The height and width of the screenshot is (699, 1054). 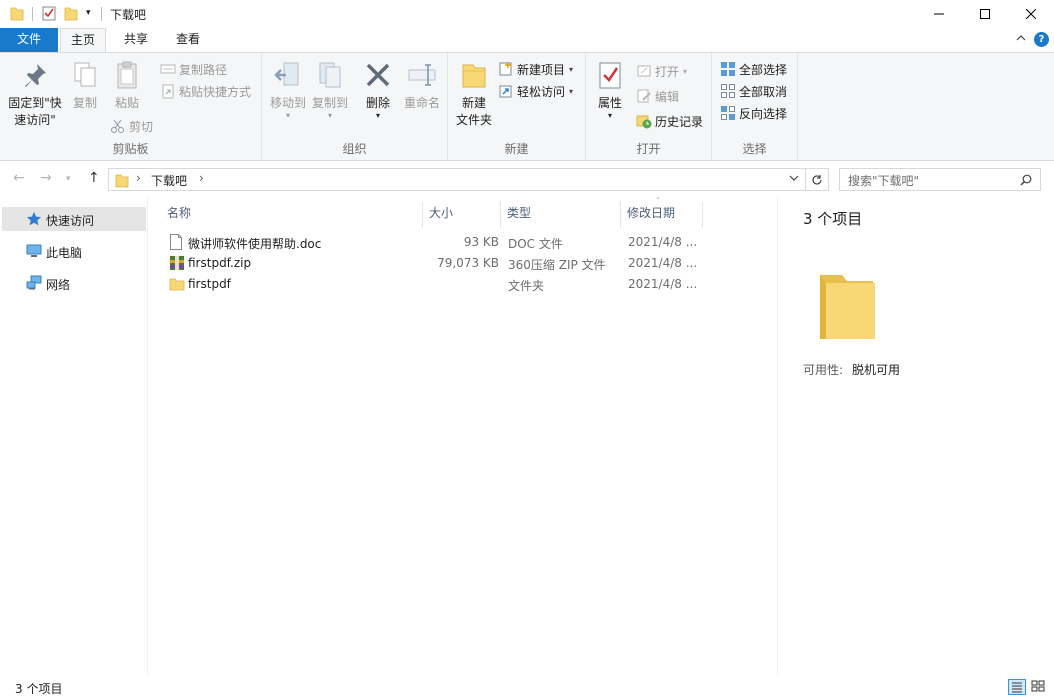 I want to click on open-button: 打开 ▾, so click(x=661, y=71).